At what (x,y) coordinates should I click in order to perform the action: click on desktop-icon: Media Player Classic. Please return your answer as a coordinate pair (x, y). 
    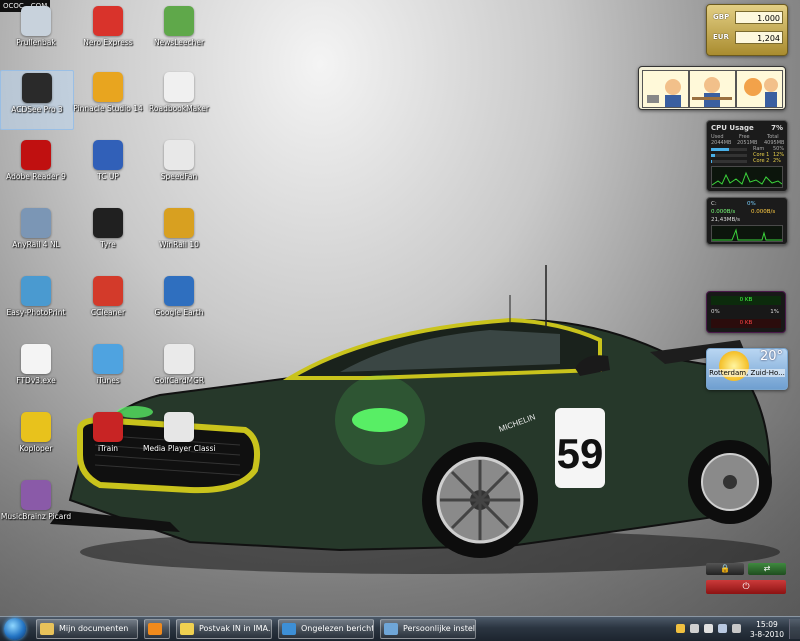
    Looking at the image, I should click on (179, 439).